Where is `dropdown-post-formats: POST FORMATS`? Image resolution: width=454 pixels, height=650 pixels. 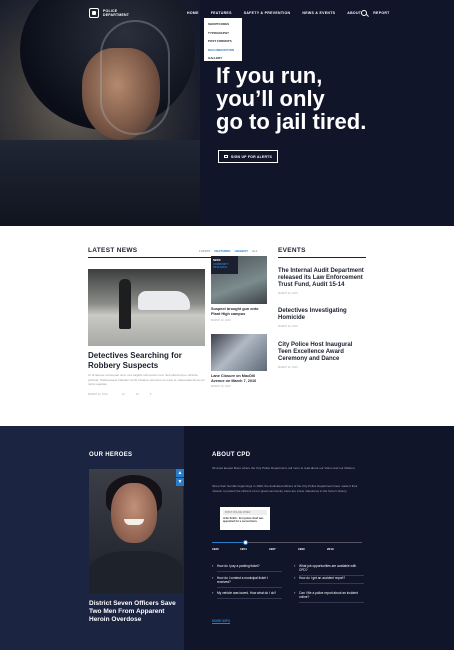 dropdown-post-formats: POST FORMATS is located at coordinates (223, 41).